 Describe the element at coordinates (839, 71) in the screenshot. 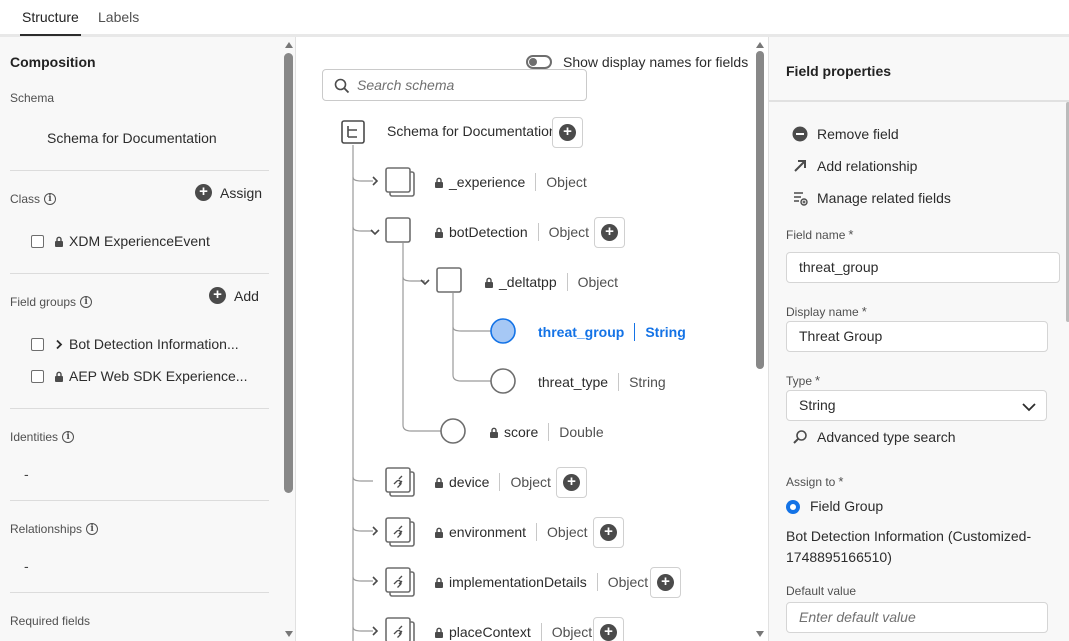

I see `field-properties-title: Field properties` at that location.